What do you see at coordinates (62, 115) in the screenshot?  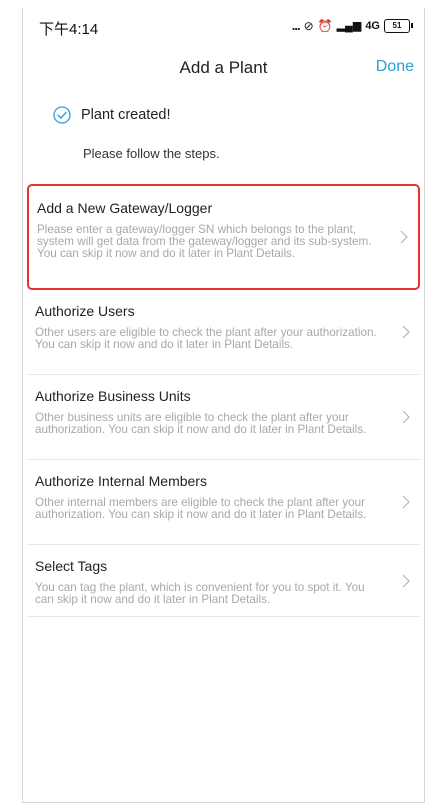 I see `check-circle-icon` at bounding box center [62, 115].